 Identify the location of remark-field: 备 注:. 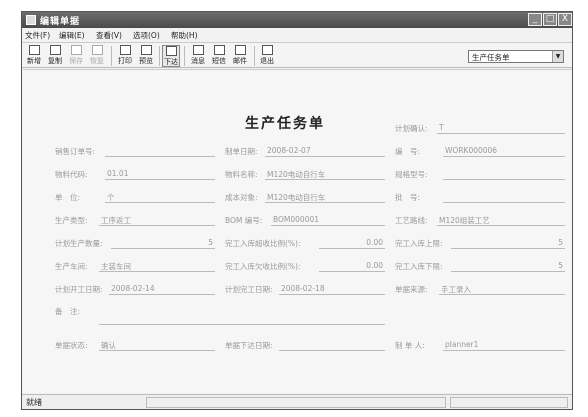
(220, 315).